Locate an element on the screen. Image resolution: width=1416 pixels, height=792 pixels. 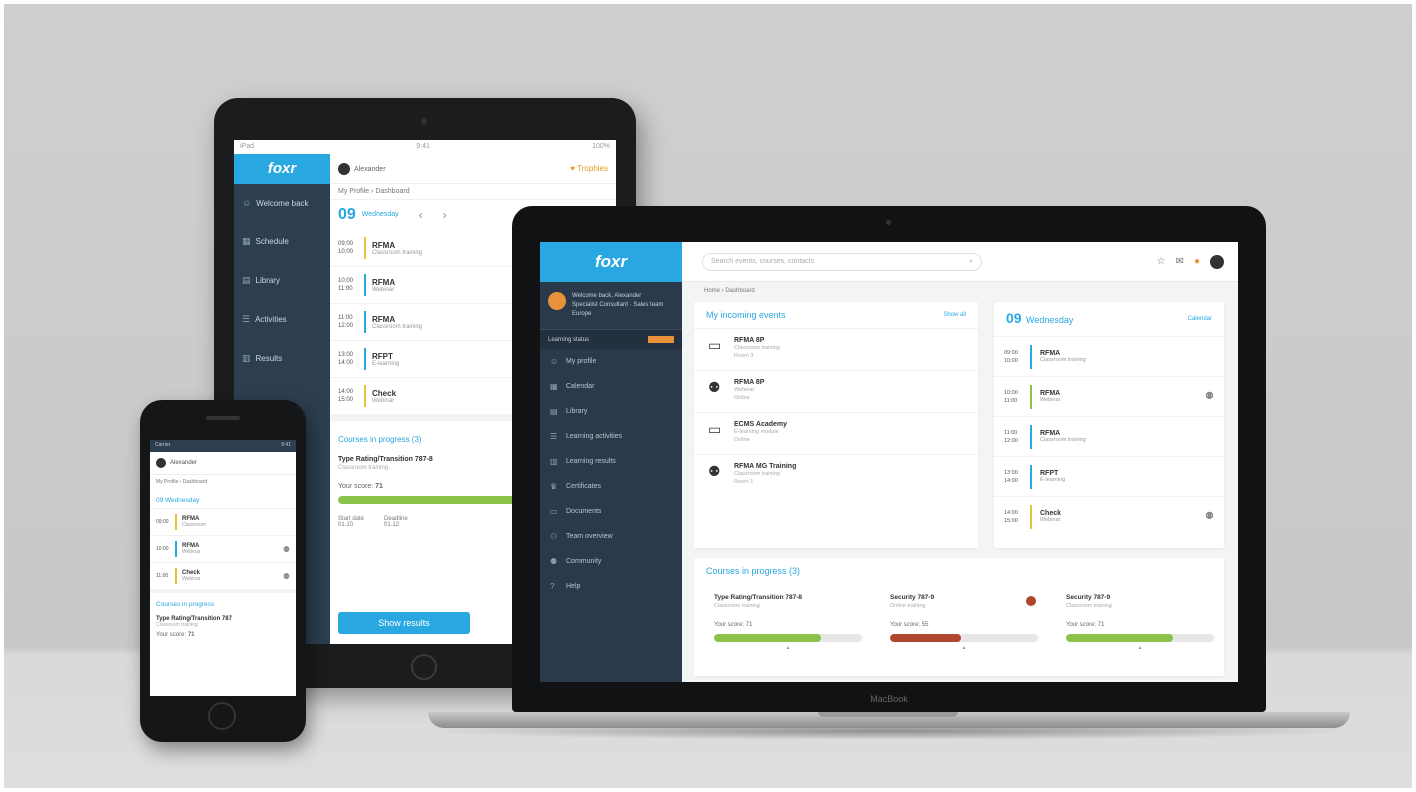
sidebar-item-learning-activities: ☰ Learning activities is located at coordinates (611, 436).